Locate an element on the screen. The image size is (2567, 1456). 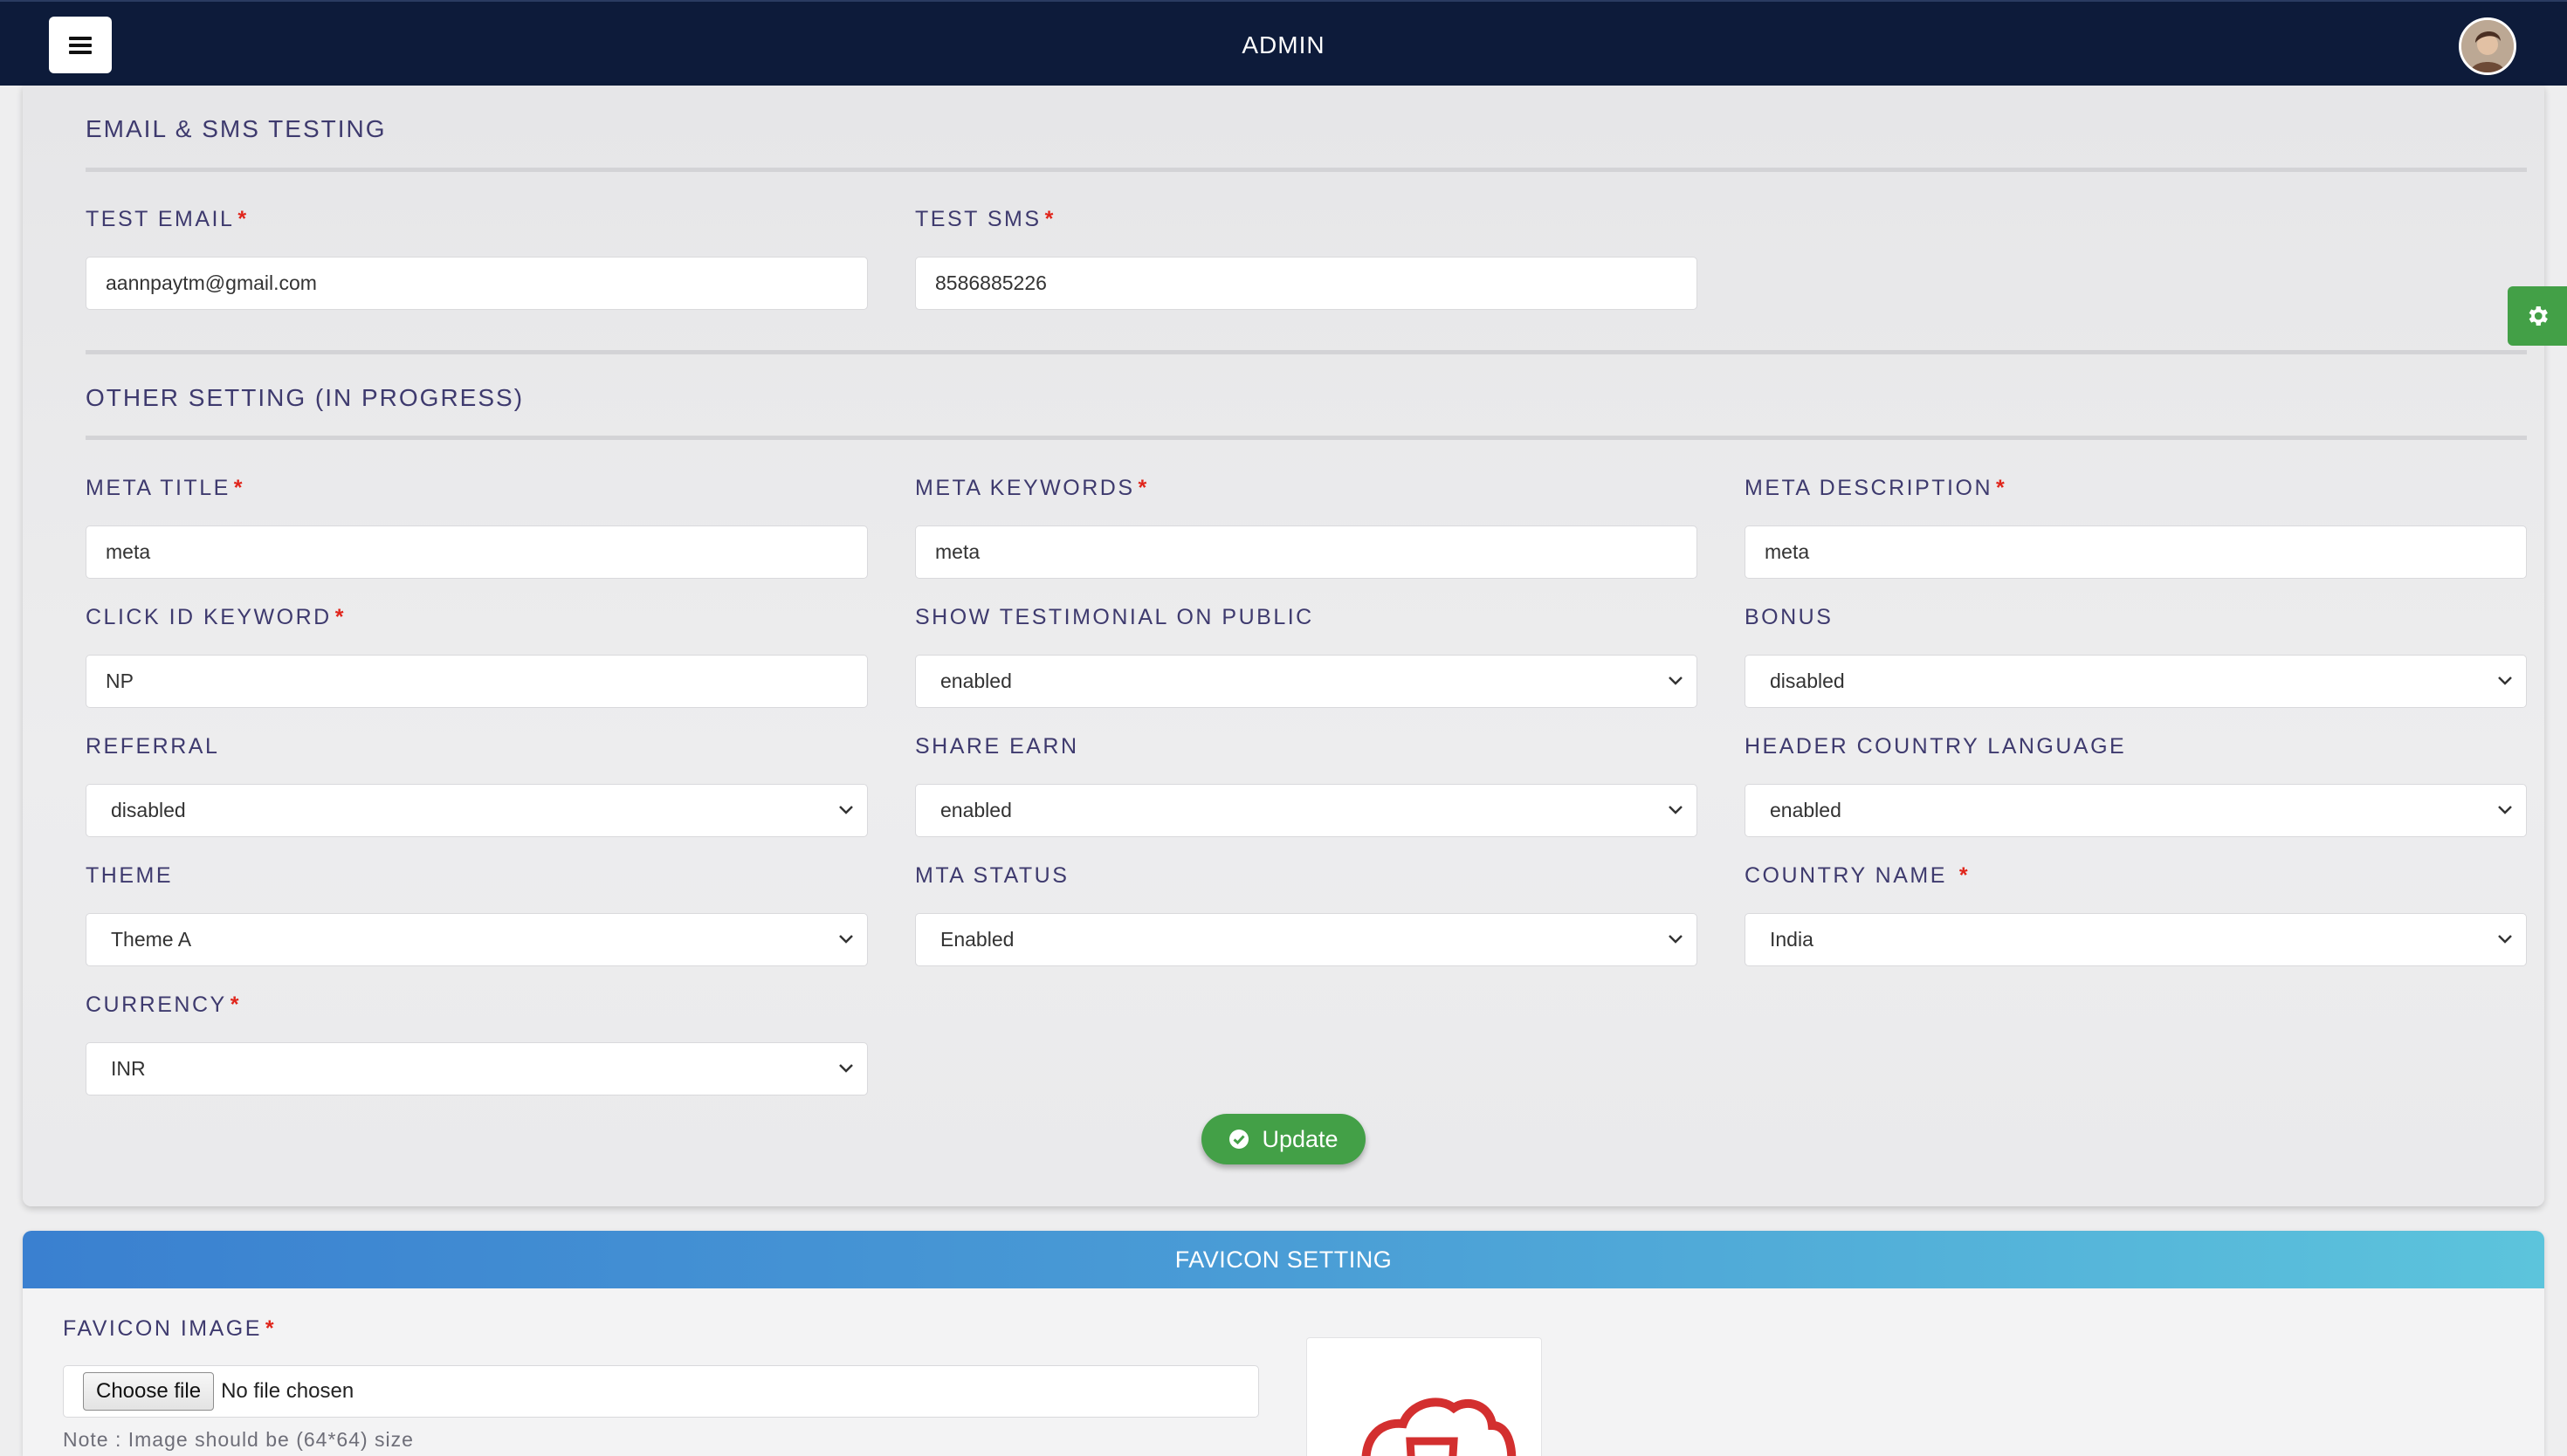
click-id-keyword-label: CLICK ID KEYWORD * is located at coordinates (216, 617).